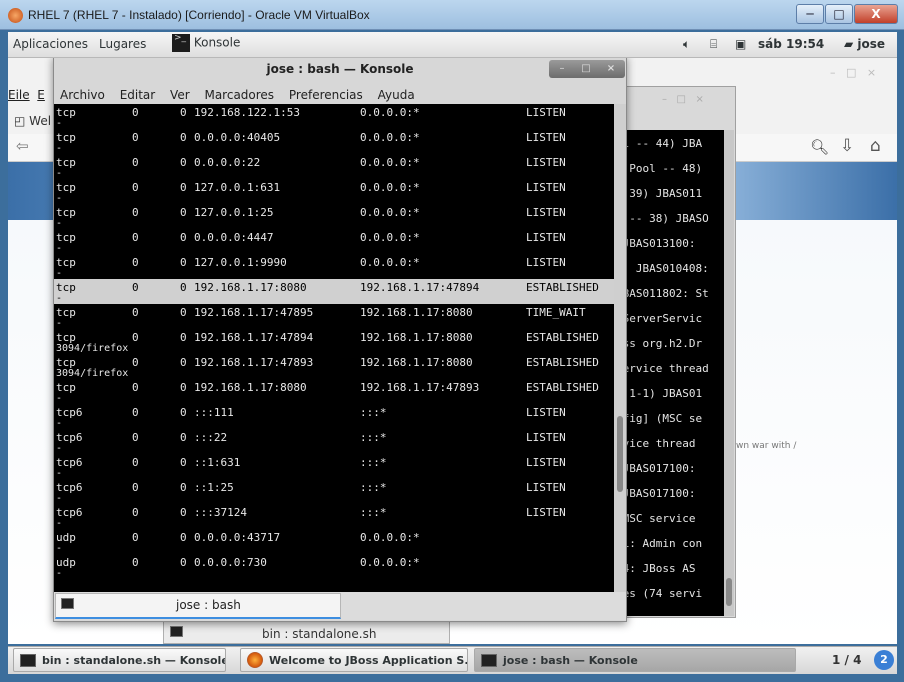 The width and height of the screenshot is (904, 682). What do you see at coordinates (839, 14) in the screenshot?
I see `maximize-button: □` at bounding box center [839, 14].